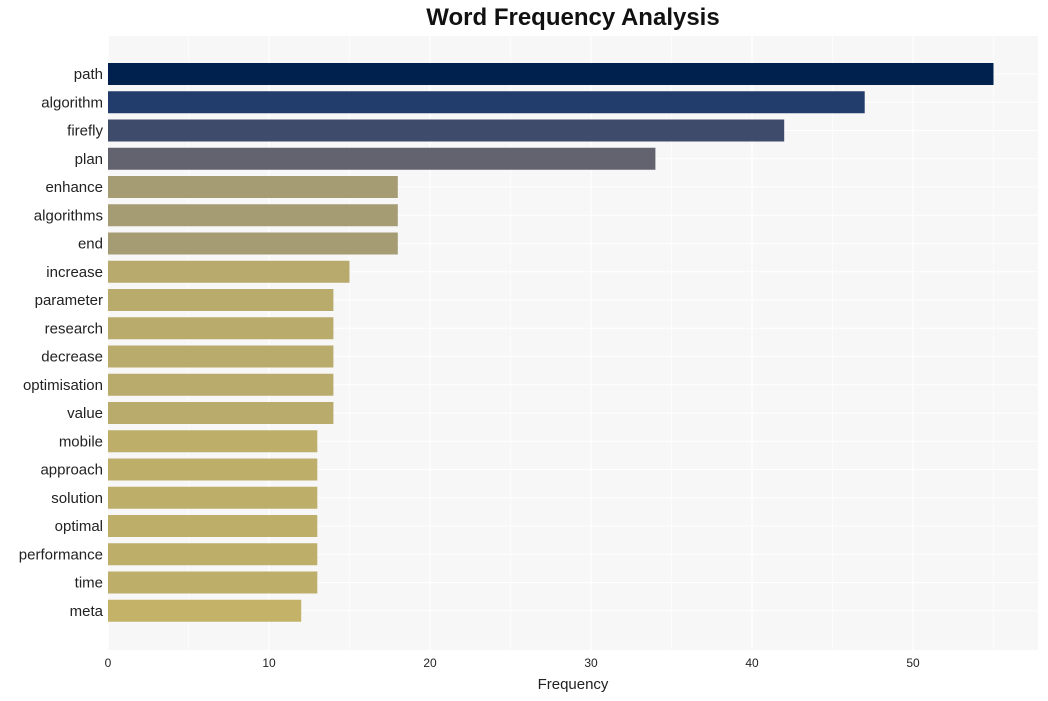 The width and height of the screenshot is (1048, 701). What do you see at coordinates (61, 554) in the screenshot?
I see `category-label-performance: performance` at bounding box center [61, 554].